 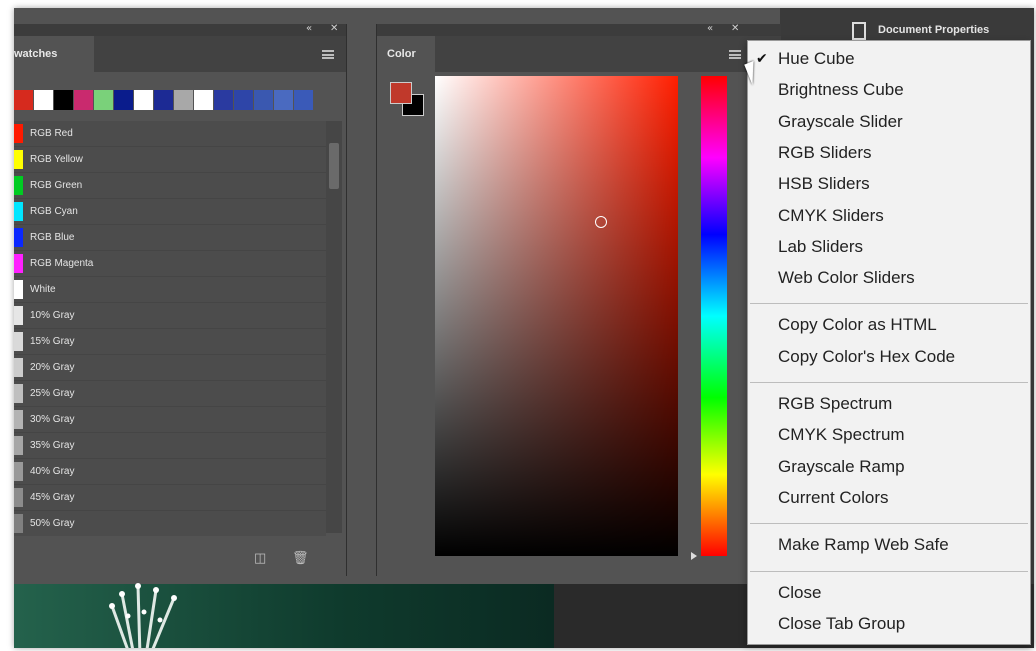 What do you see at coordinates (52, 367) in the screenshot?
I see `swatch-name: 20% Gray` at bounding box center [52, 367].